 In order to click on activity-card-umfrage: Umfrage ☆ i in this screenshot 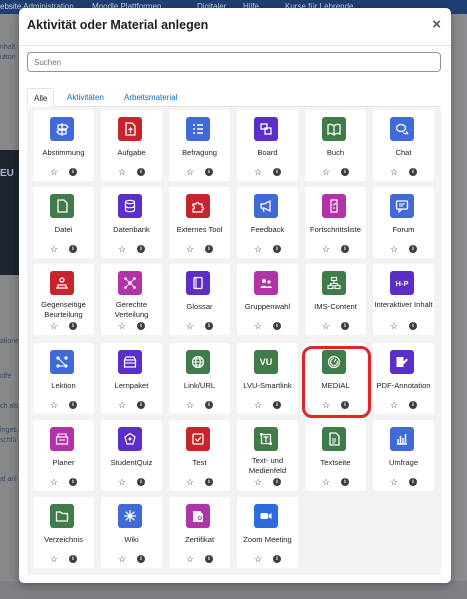, I will do `click(403, 455)`.